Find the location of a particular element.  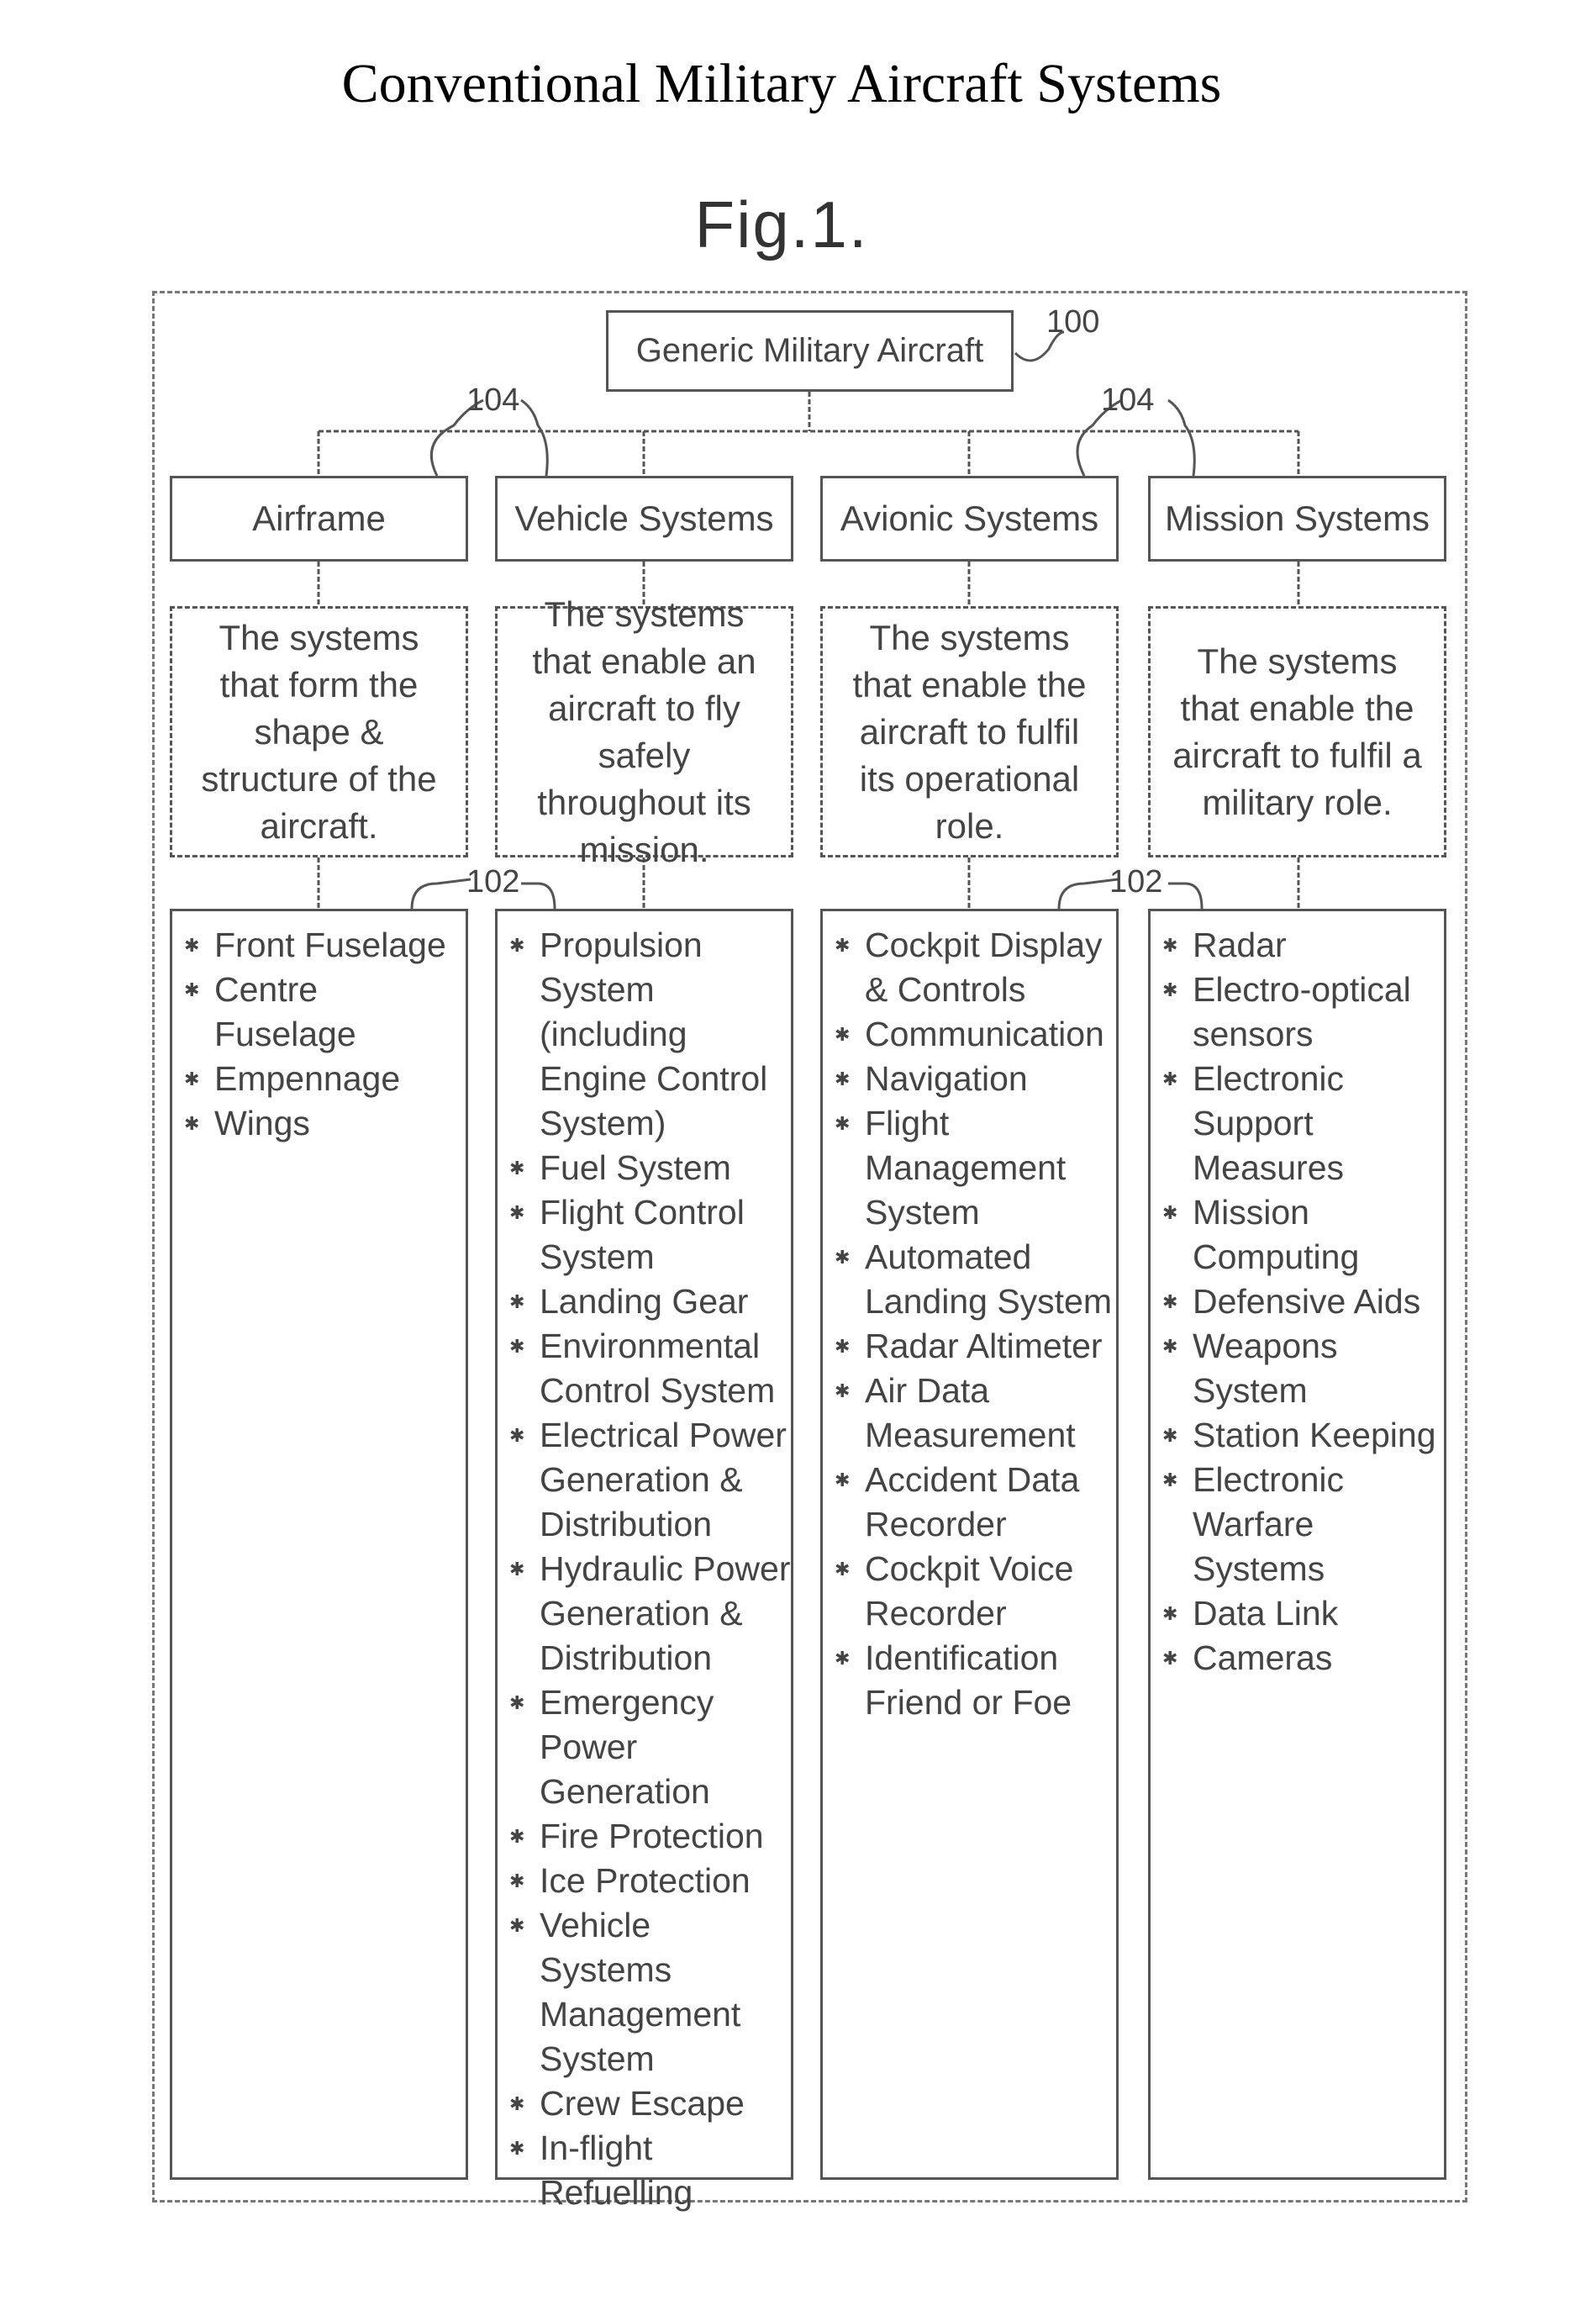

list-item: Communication is located at coordinates (976, 1034).